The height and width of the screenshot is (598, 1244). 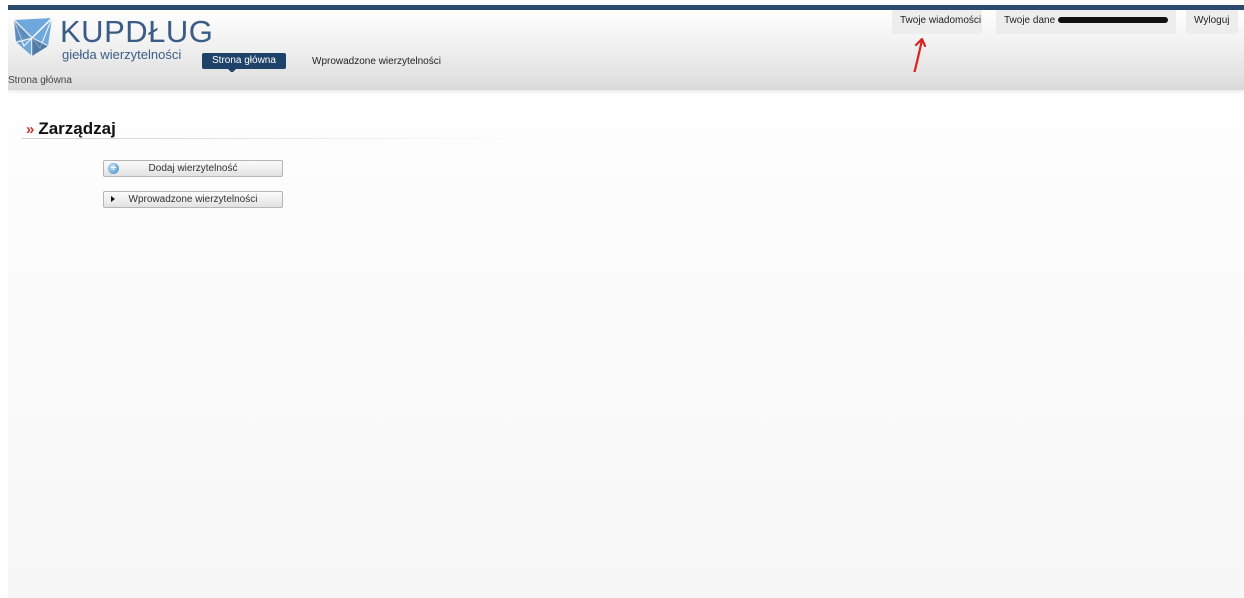 I want to click on logo-subtitle: giełda wierzytelności, so click(x=122, y=54).